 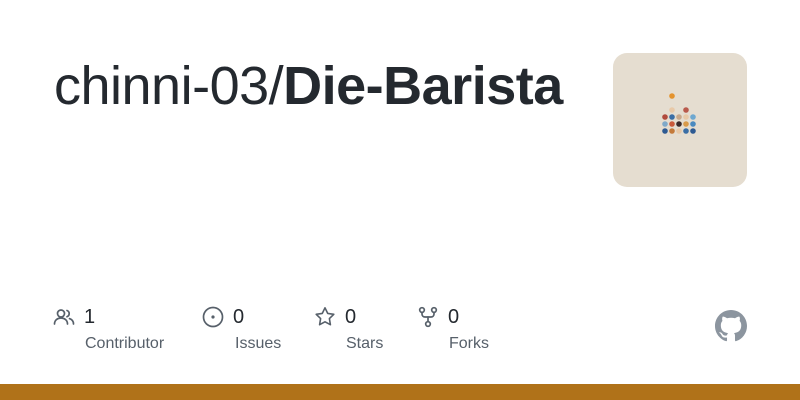 I want to click on people-icon, so click(x=64, y=317).